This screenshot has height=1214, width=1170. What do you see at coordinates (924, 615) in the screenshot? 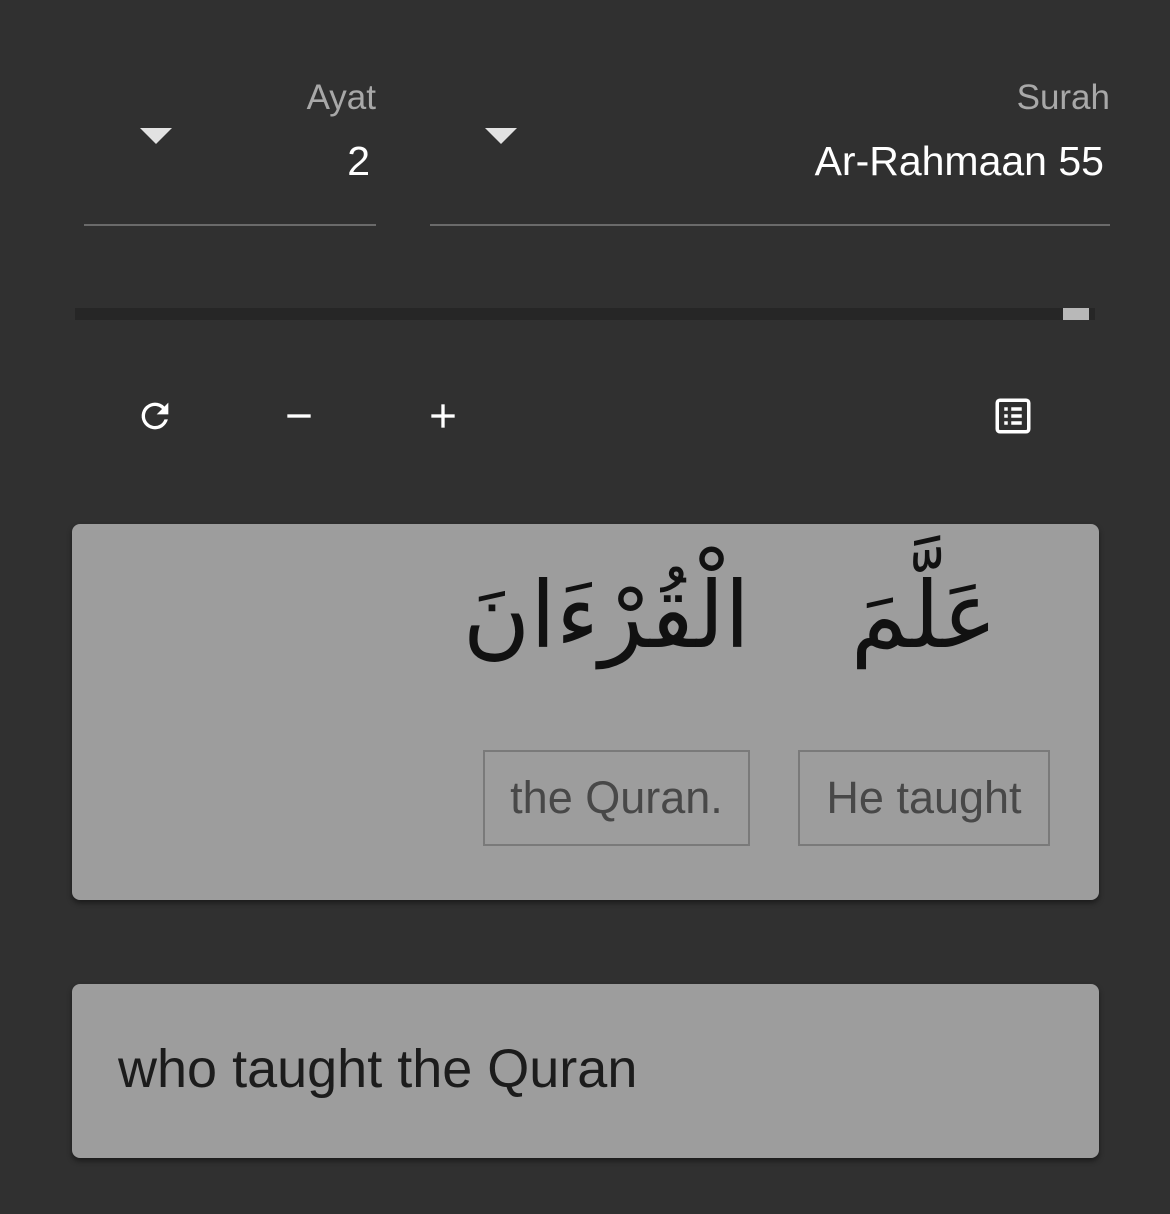
I see `arabic-word: عَلَّمَ` at bounding box center [924, 615].